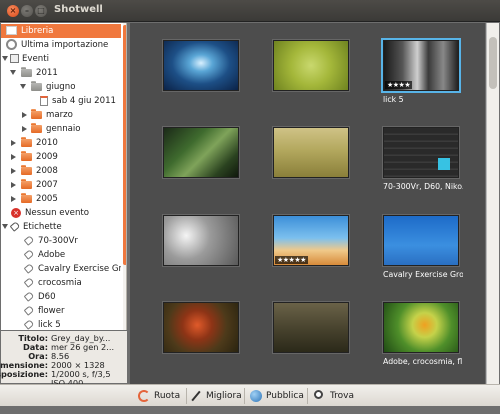 The image size is (500, 414). What do you see at coordinates (61, 283) in the screenshot?
I see `sidebar-item-tag-crocosmia: crocosmia` at bounding box center [61, 283].